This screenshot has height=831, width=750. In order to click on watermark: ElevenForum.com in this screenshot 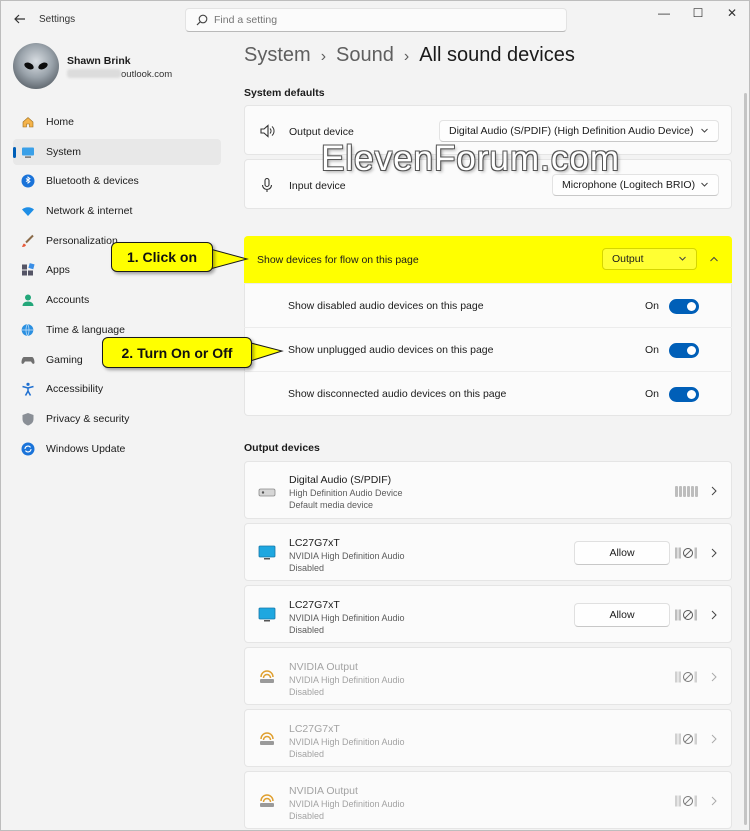, I will do `click(470, 158)`.